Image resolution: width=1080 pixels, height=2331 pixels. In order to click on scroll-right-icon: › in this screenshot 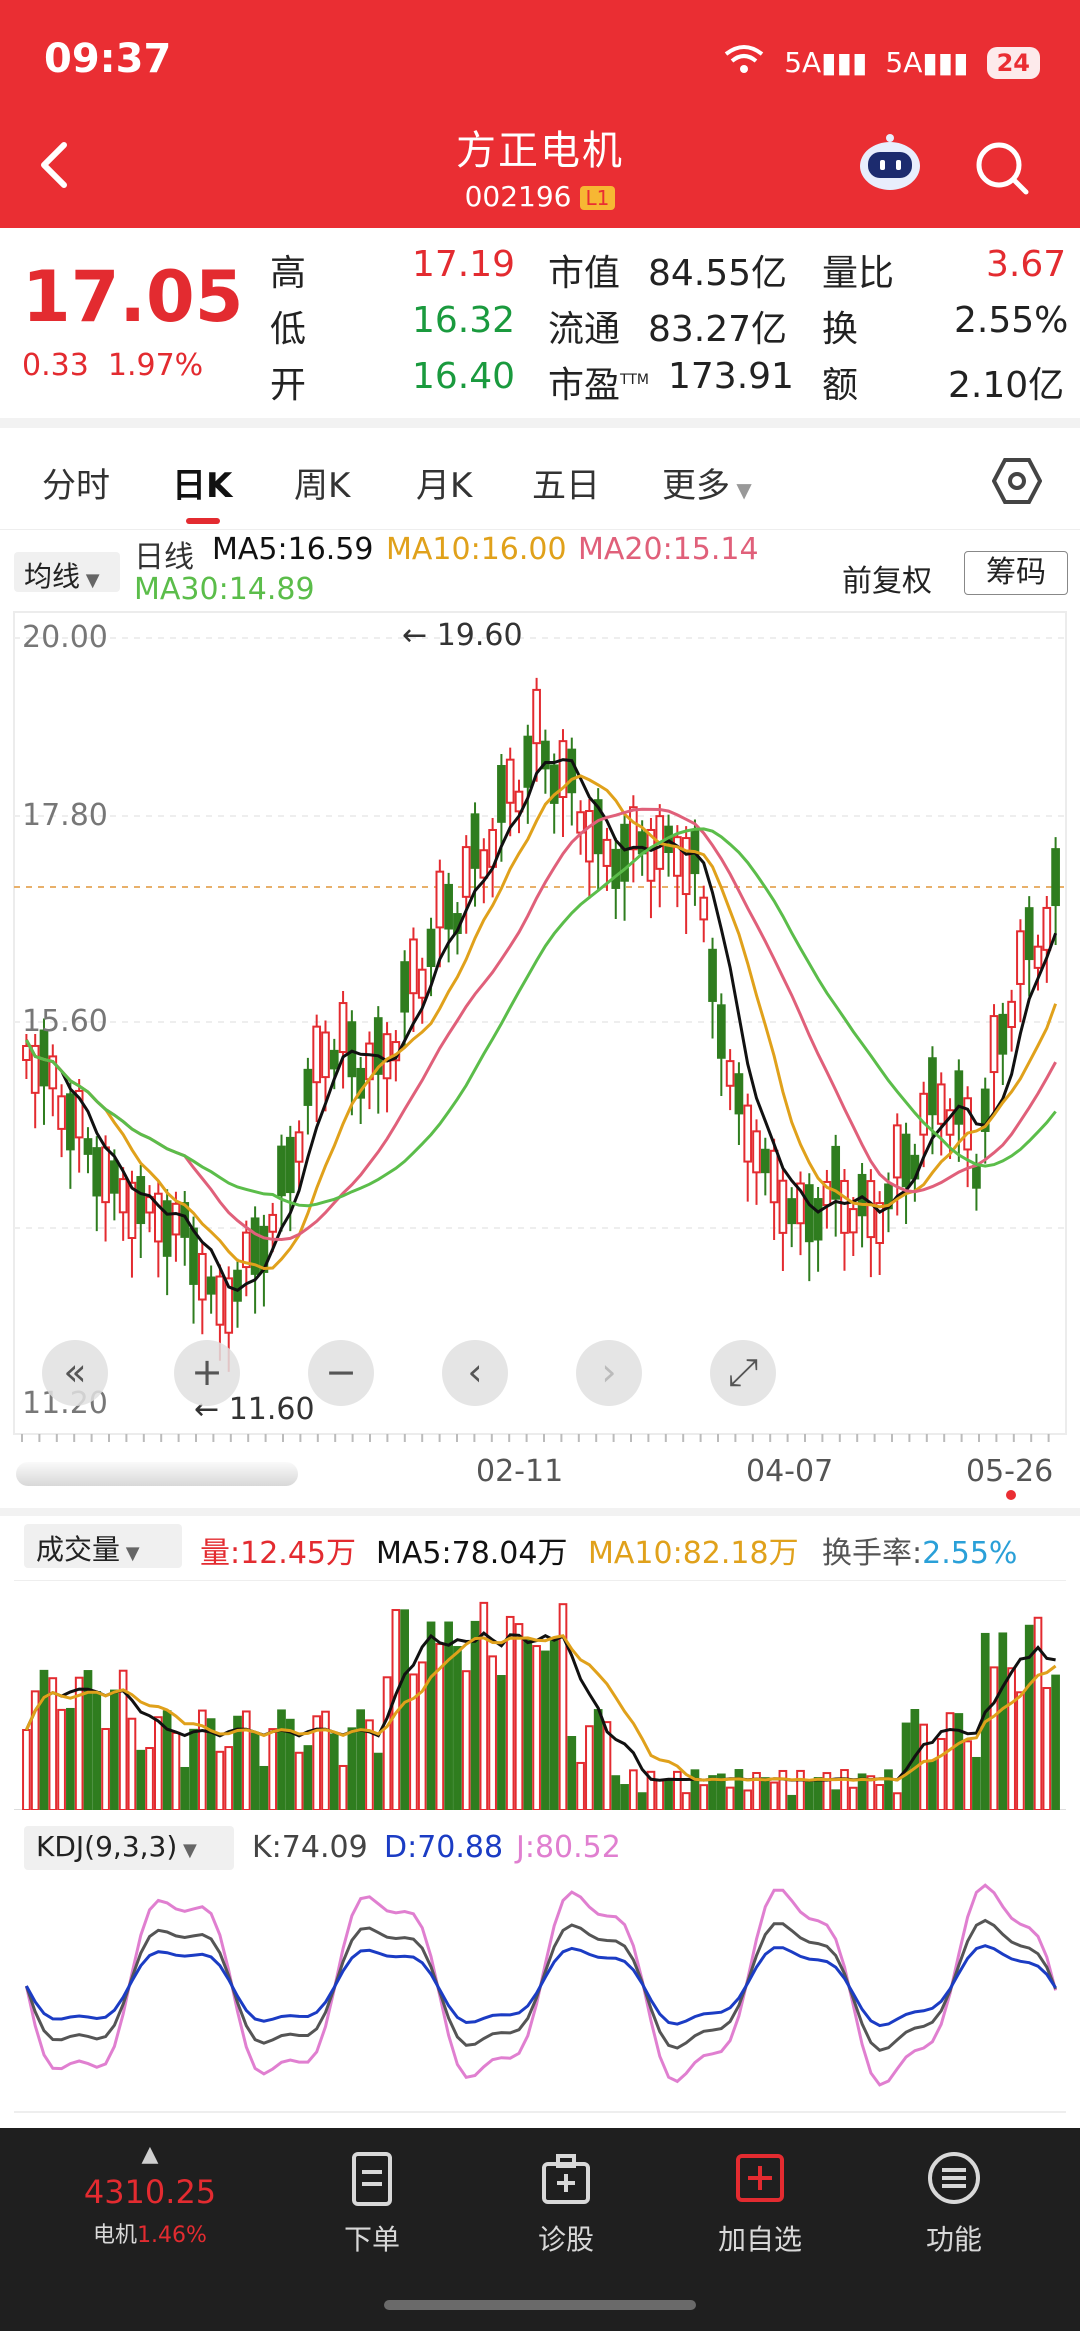, I will do `click(609, 1373)`.